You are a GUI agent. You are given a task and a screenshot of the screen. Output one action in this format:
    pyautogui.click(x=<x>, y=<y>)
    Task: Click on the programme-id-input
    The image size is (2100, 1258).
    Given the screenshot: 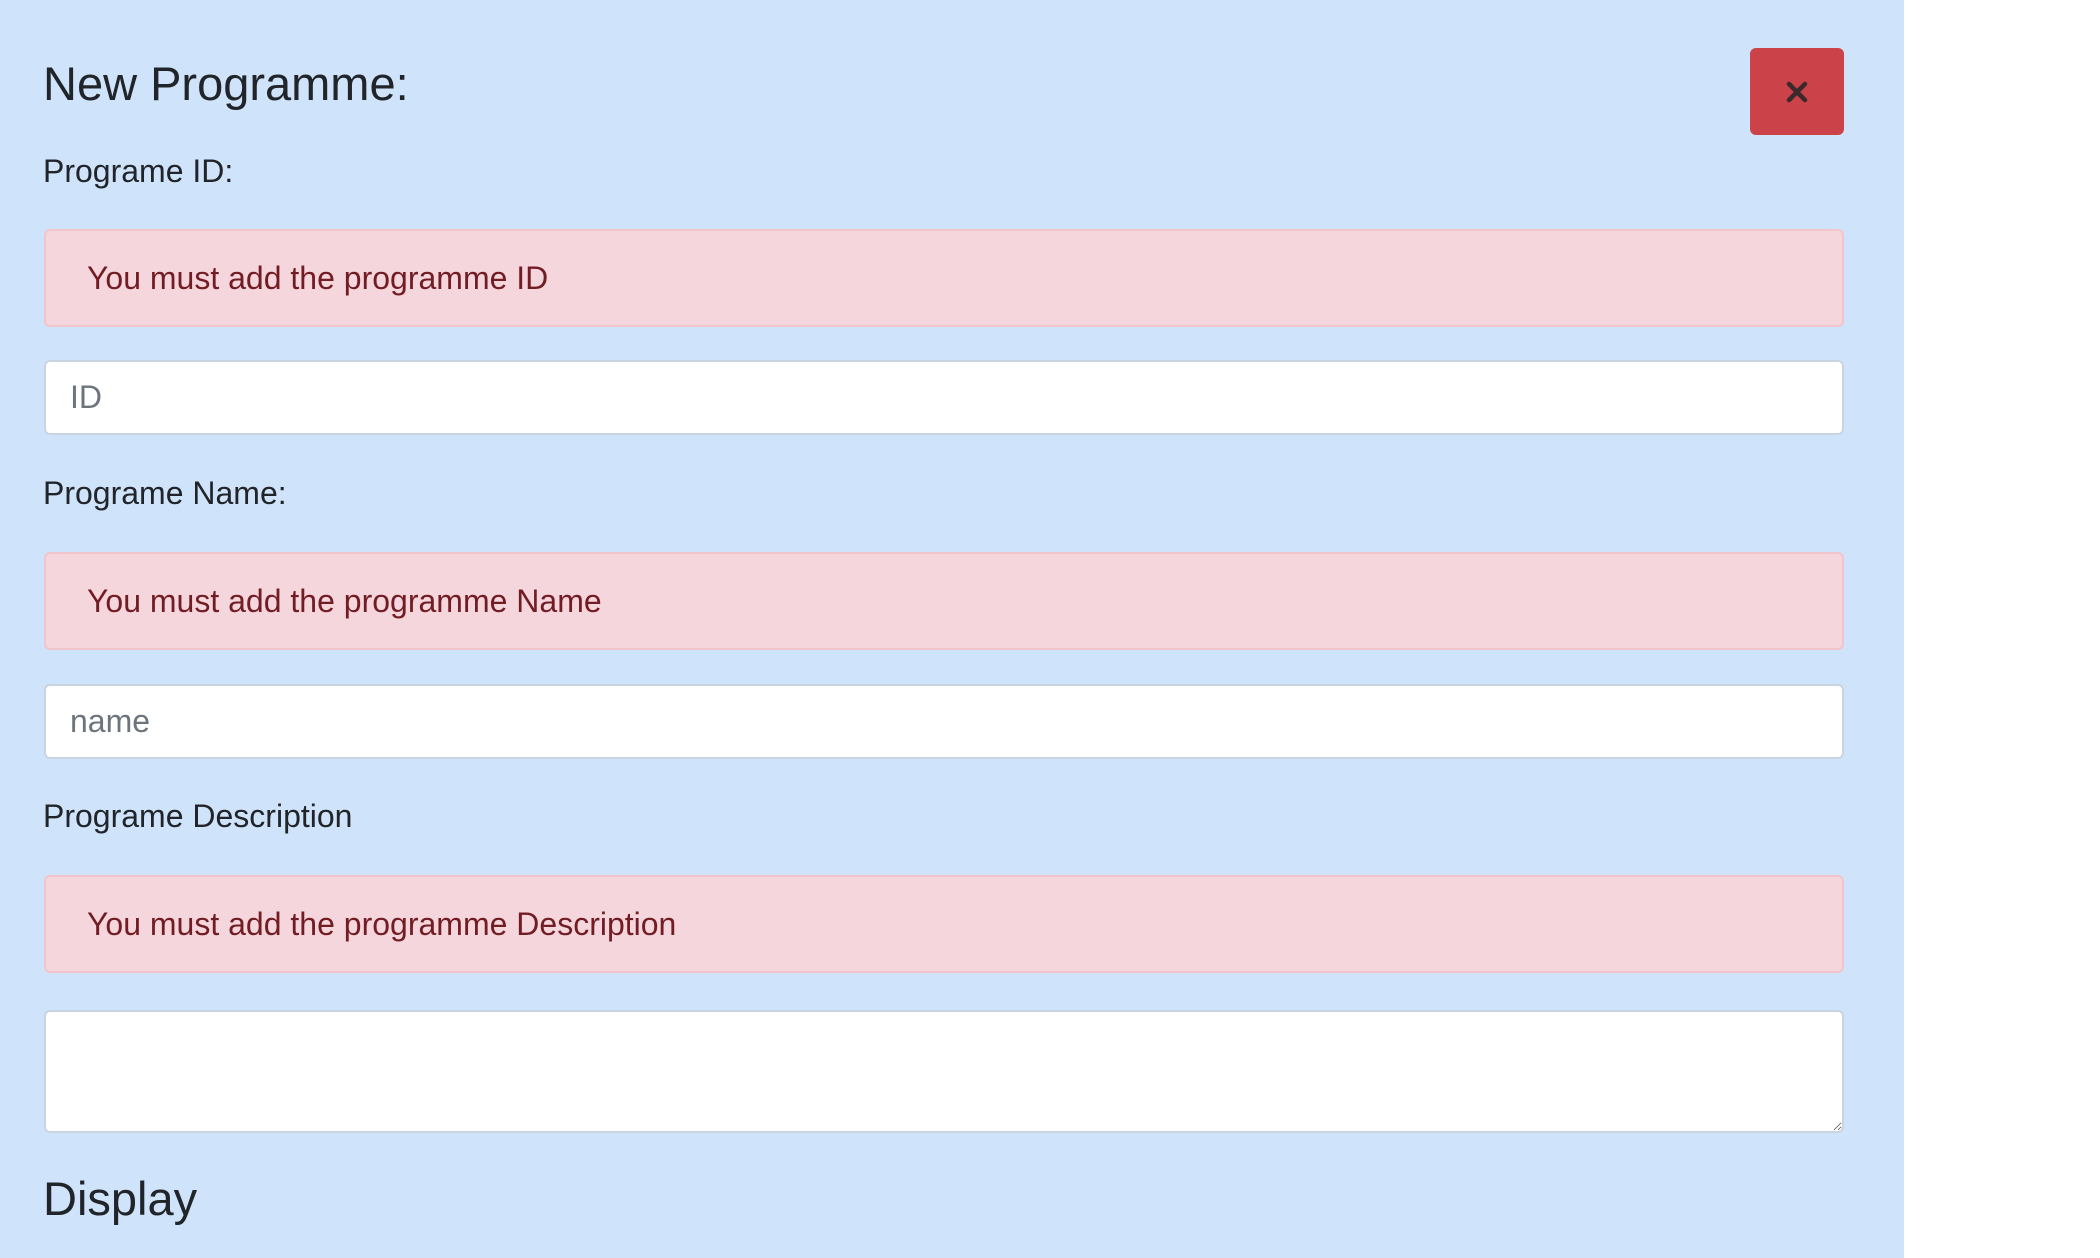 What is the action you would take?
    pyautogui.click(x=944, y=397)
    